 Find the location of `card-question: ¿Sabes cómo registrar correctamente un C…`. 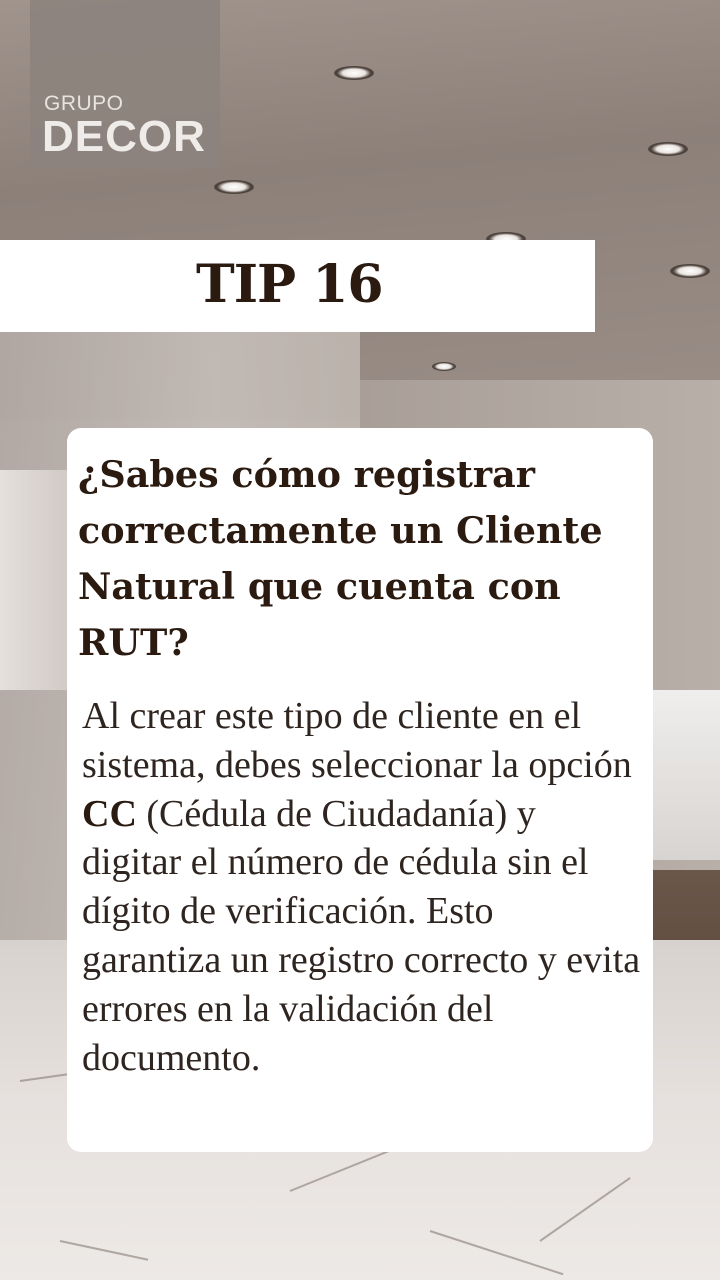

card-question: ¿Sabes cómo registrar correctamente un C… is located at coordinates (340, 558).